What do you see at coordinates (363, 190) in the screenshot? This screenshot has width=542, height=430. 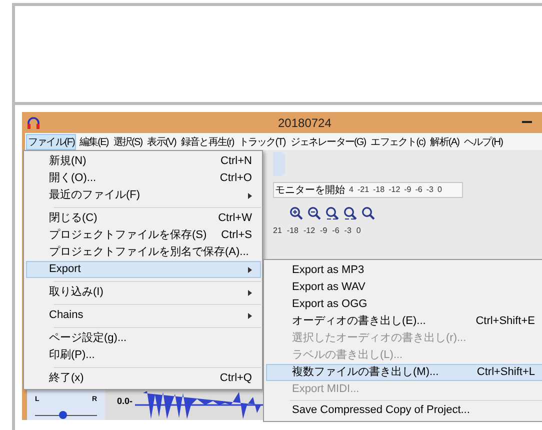 I see `meter-tick: -21` at bounding box center [363, 190].